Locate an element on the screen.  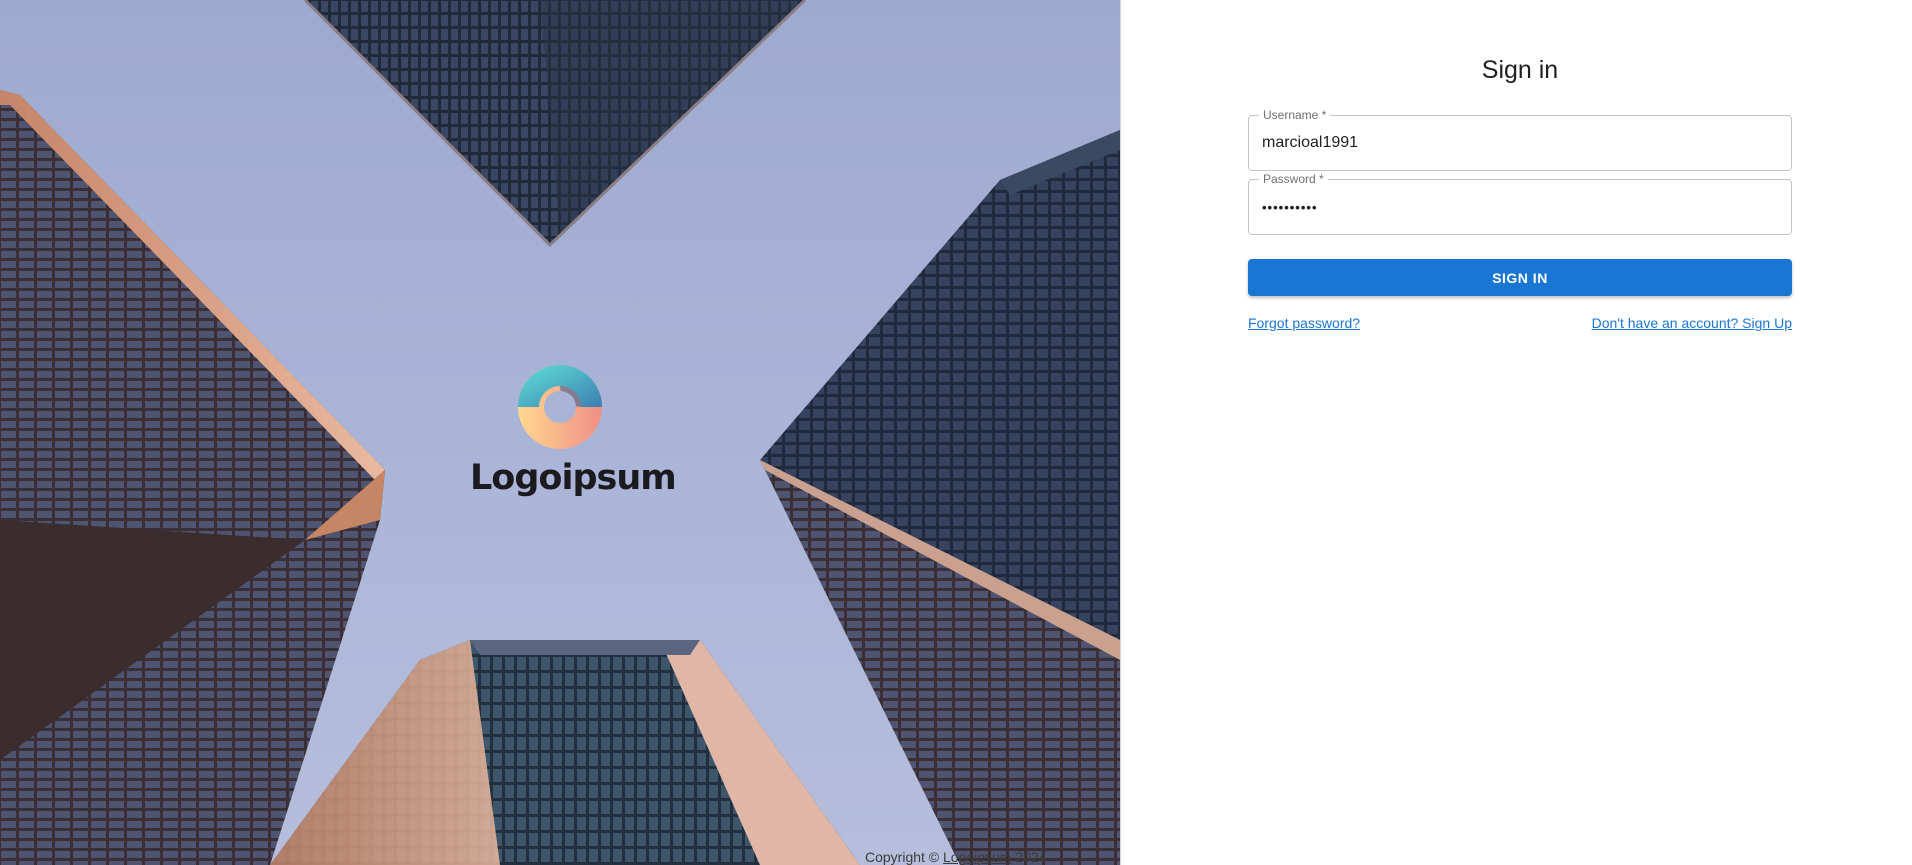
circular-swirl-logo-icon is located at coordinates (560, 407).